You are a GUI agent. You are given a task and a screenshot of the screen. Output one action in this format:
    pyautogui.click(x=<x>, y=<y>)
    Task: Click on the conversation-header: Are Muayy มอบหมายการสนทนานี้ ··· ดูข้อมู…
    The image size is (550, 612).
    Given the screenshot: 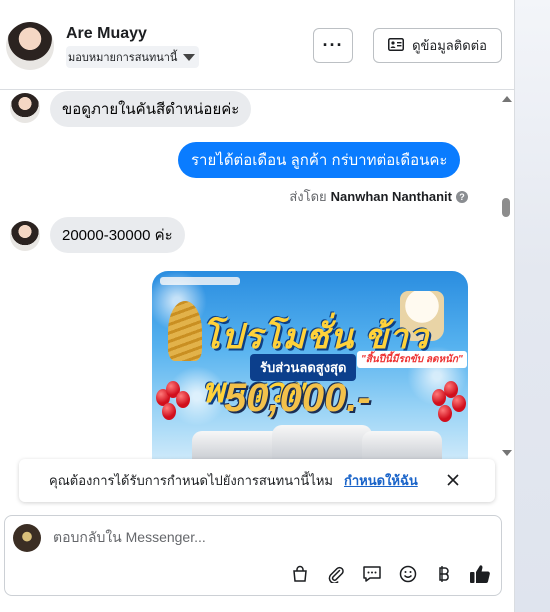 What is the action you would take?
    pyautogui.click(x=257, y=45)
    